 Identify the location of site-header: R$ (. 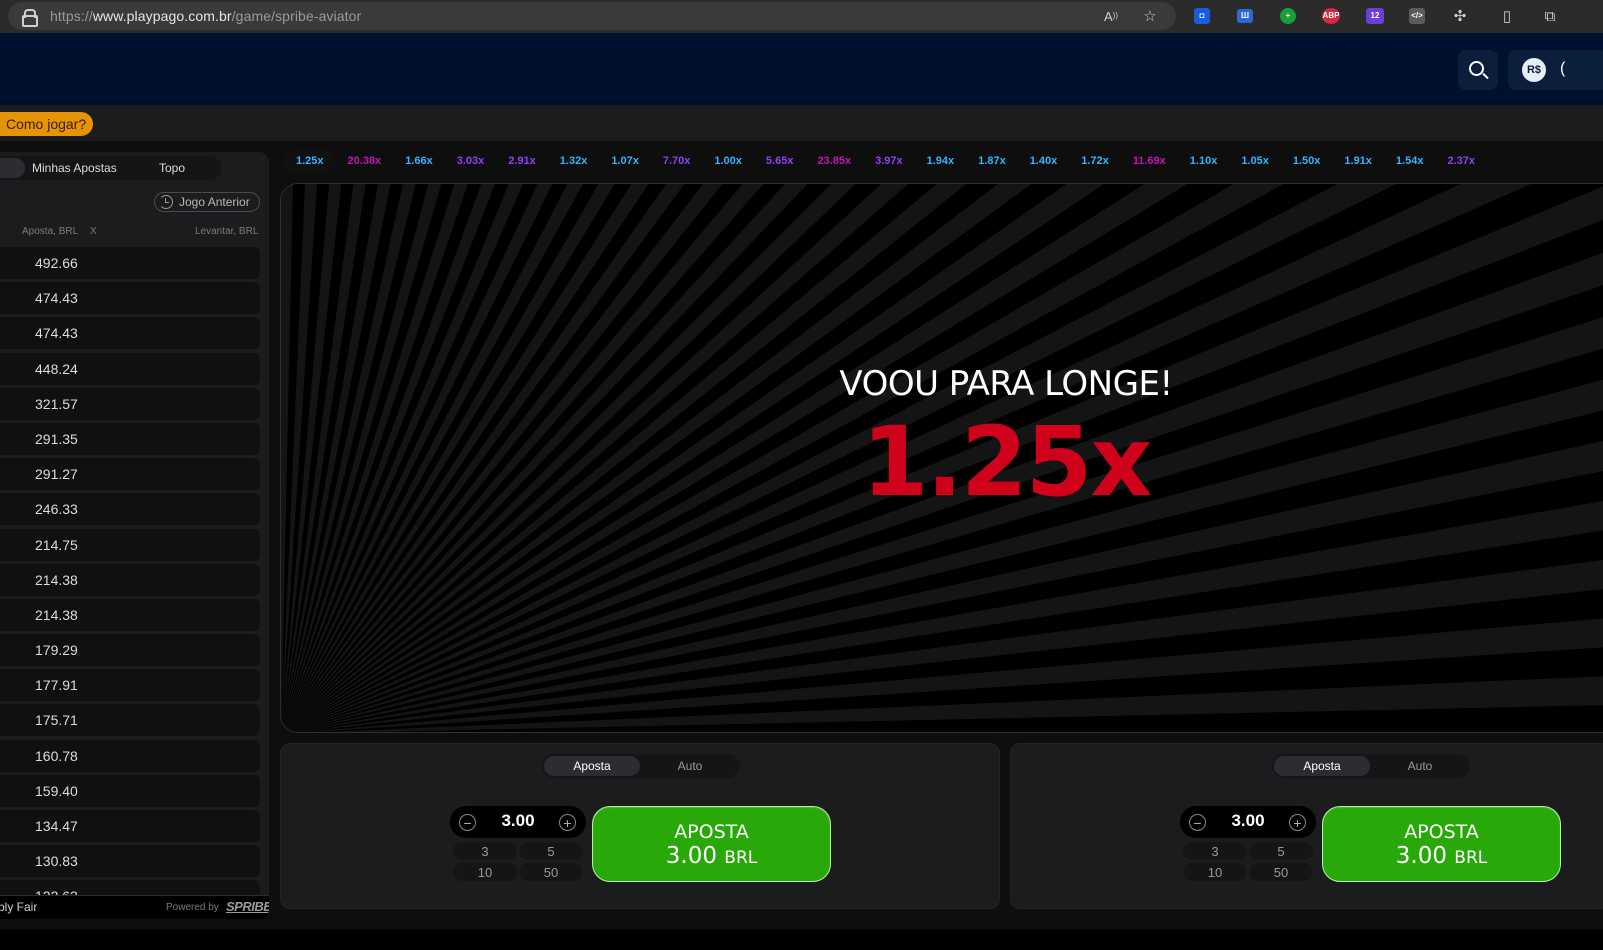
(801, 69).